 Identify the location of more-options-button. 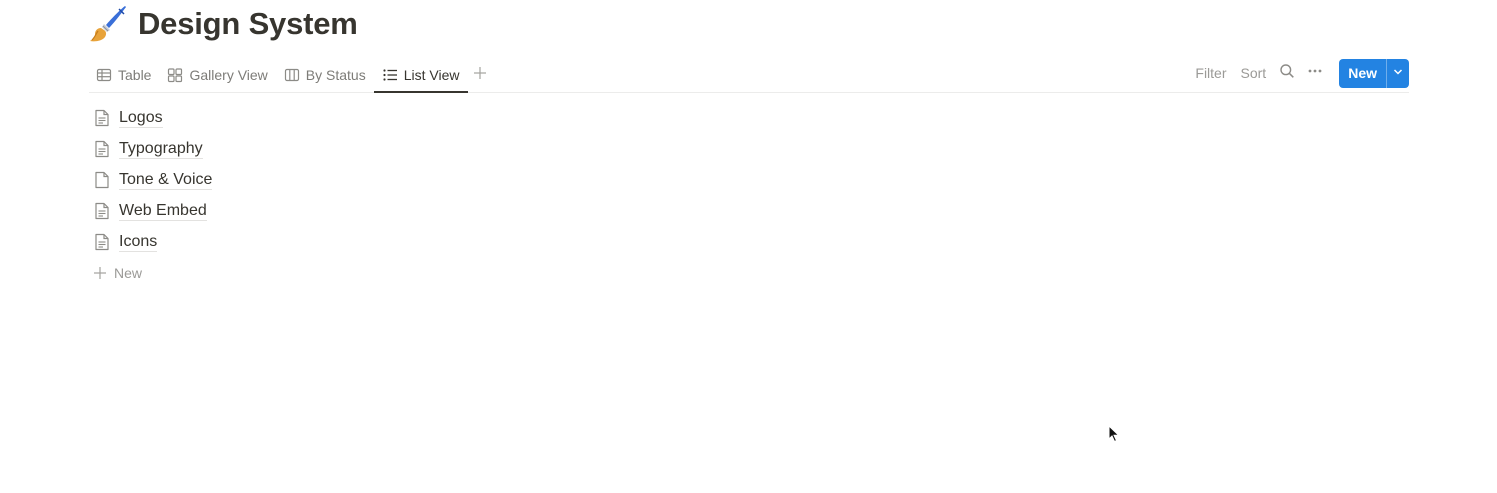
(1315, 73).